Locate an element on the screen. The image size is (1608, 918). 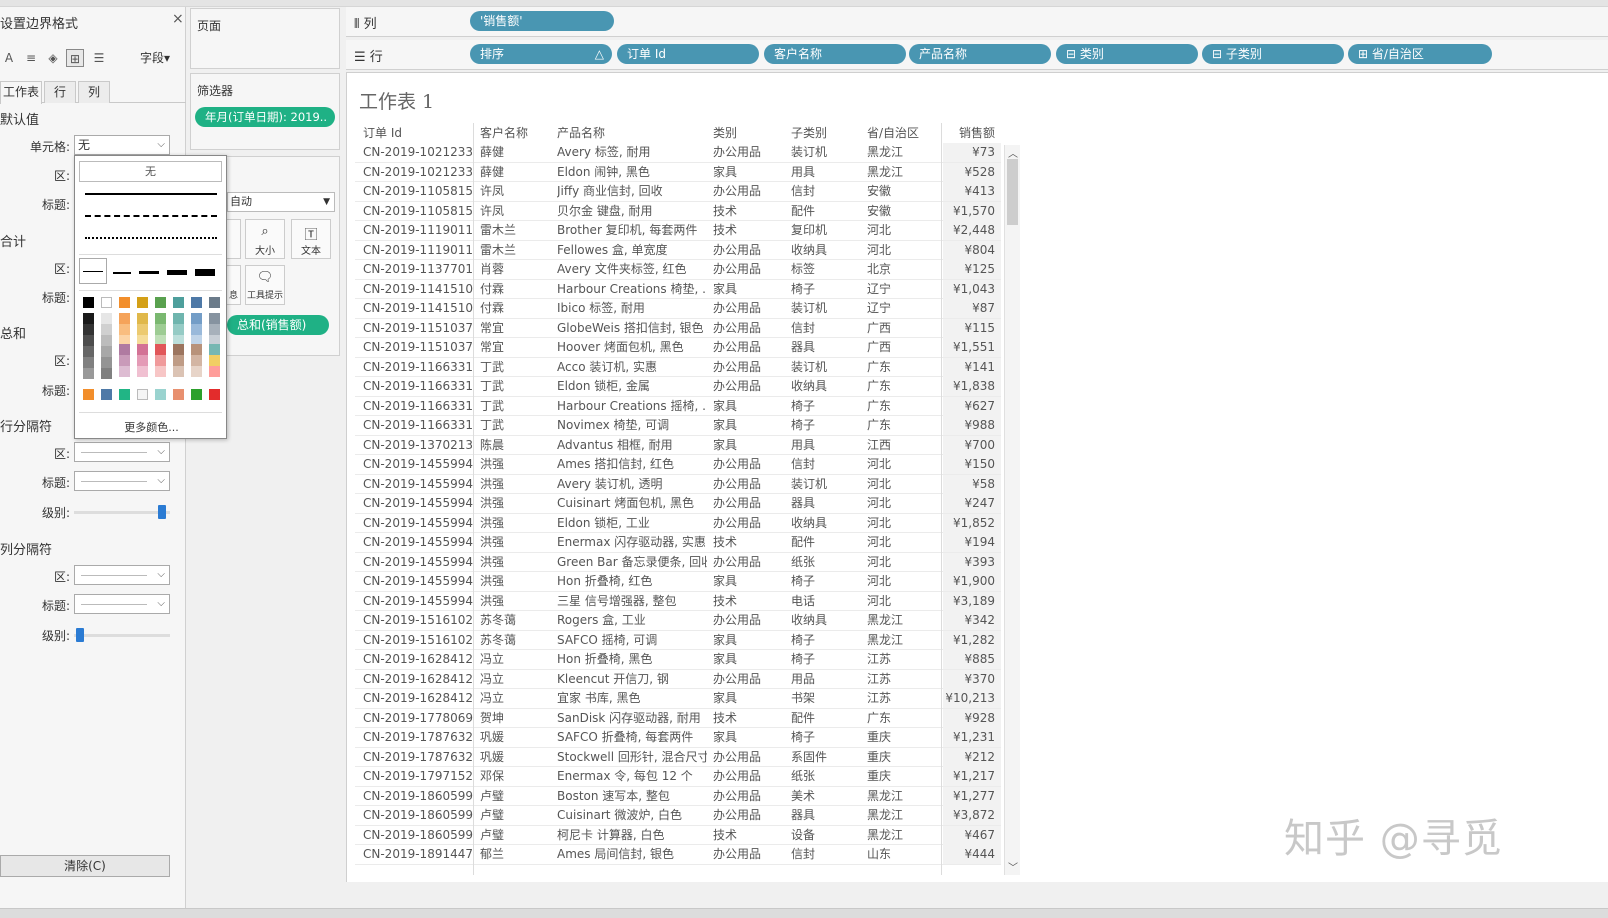
row-pill-subcategory: ⊟ 子类别 is located at coordinates (1273, 54).